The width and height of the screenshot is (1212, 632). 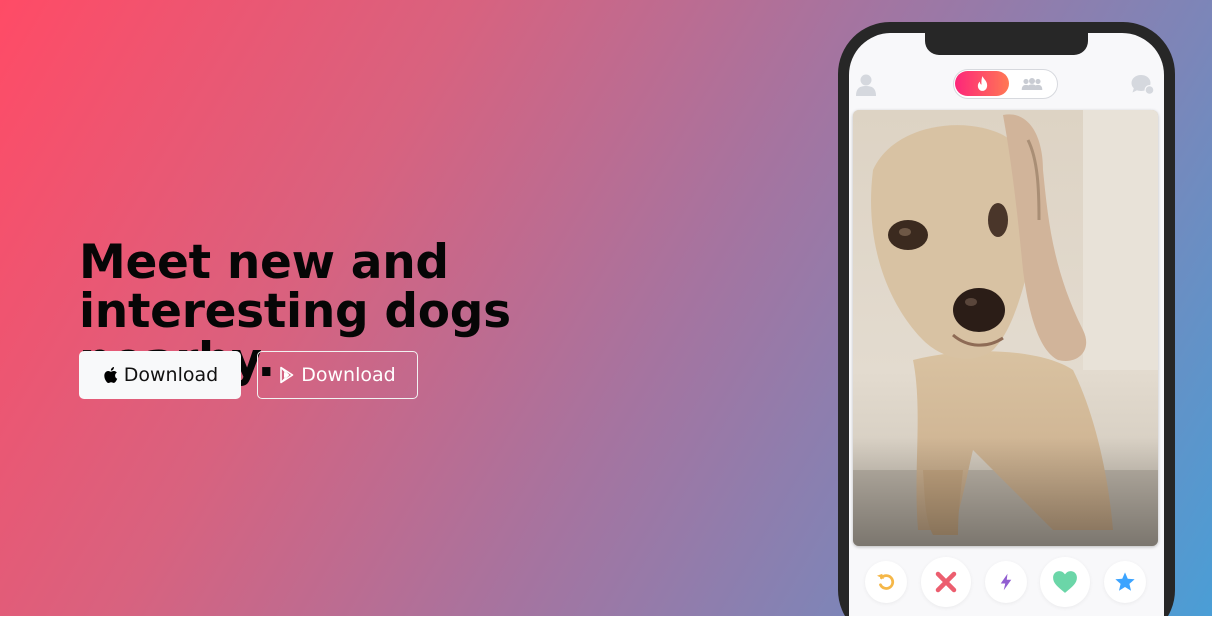 I want to click on close-icon, so click(x=946, y=582).